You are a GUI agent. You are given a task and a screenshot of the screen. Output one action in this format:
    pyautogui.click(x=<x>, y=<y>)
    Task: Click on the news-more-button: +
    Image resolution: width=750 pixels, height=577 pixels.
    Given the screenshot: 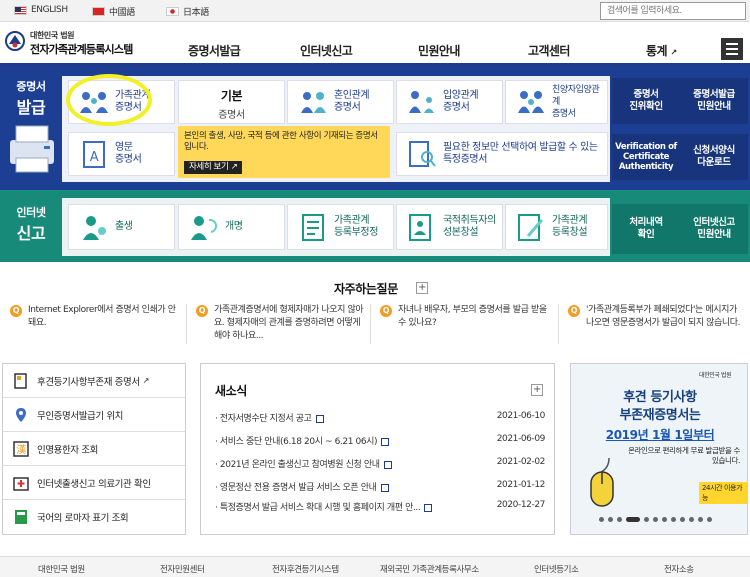 What is the action you would take?
    pyautogui.click(x=537, y=390)
    